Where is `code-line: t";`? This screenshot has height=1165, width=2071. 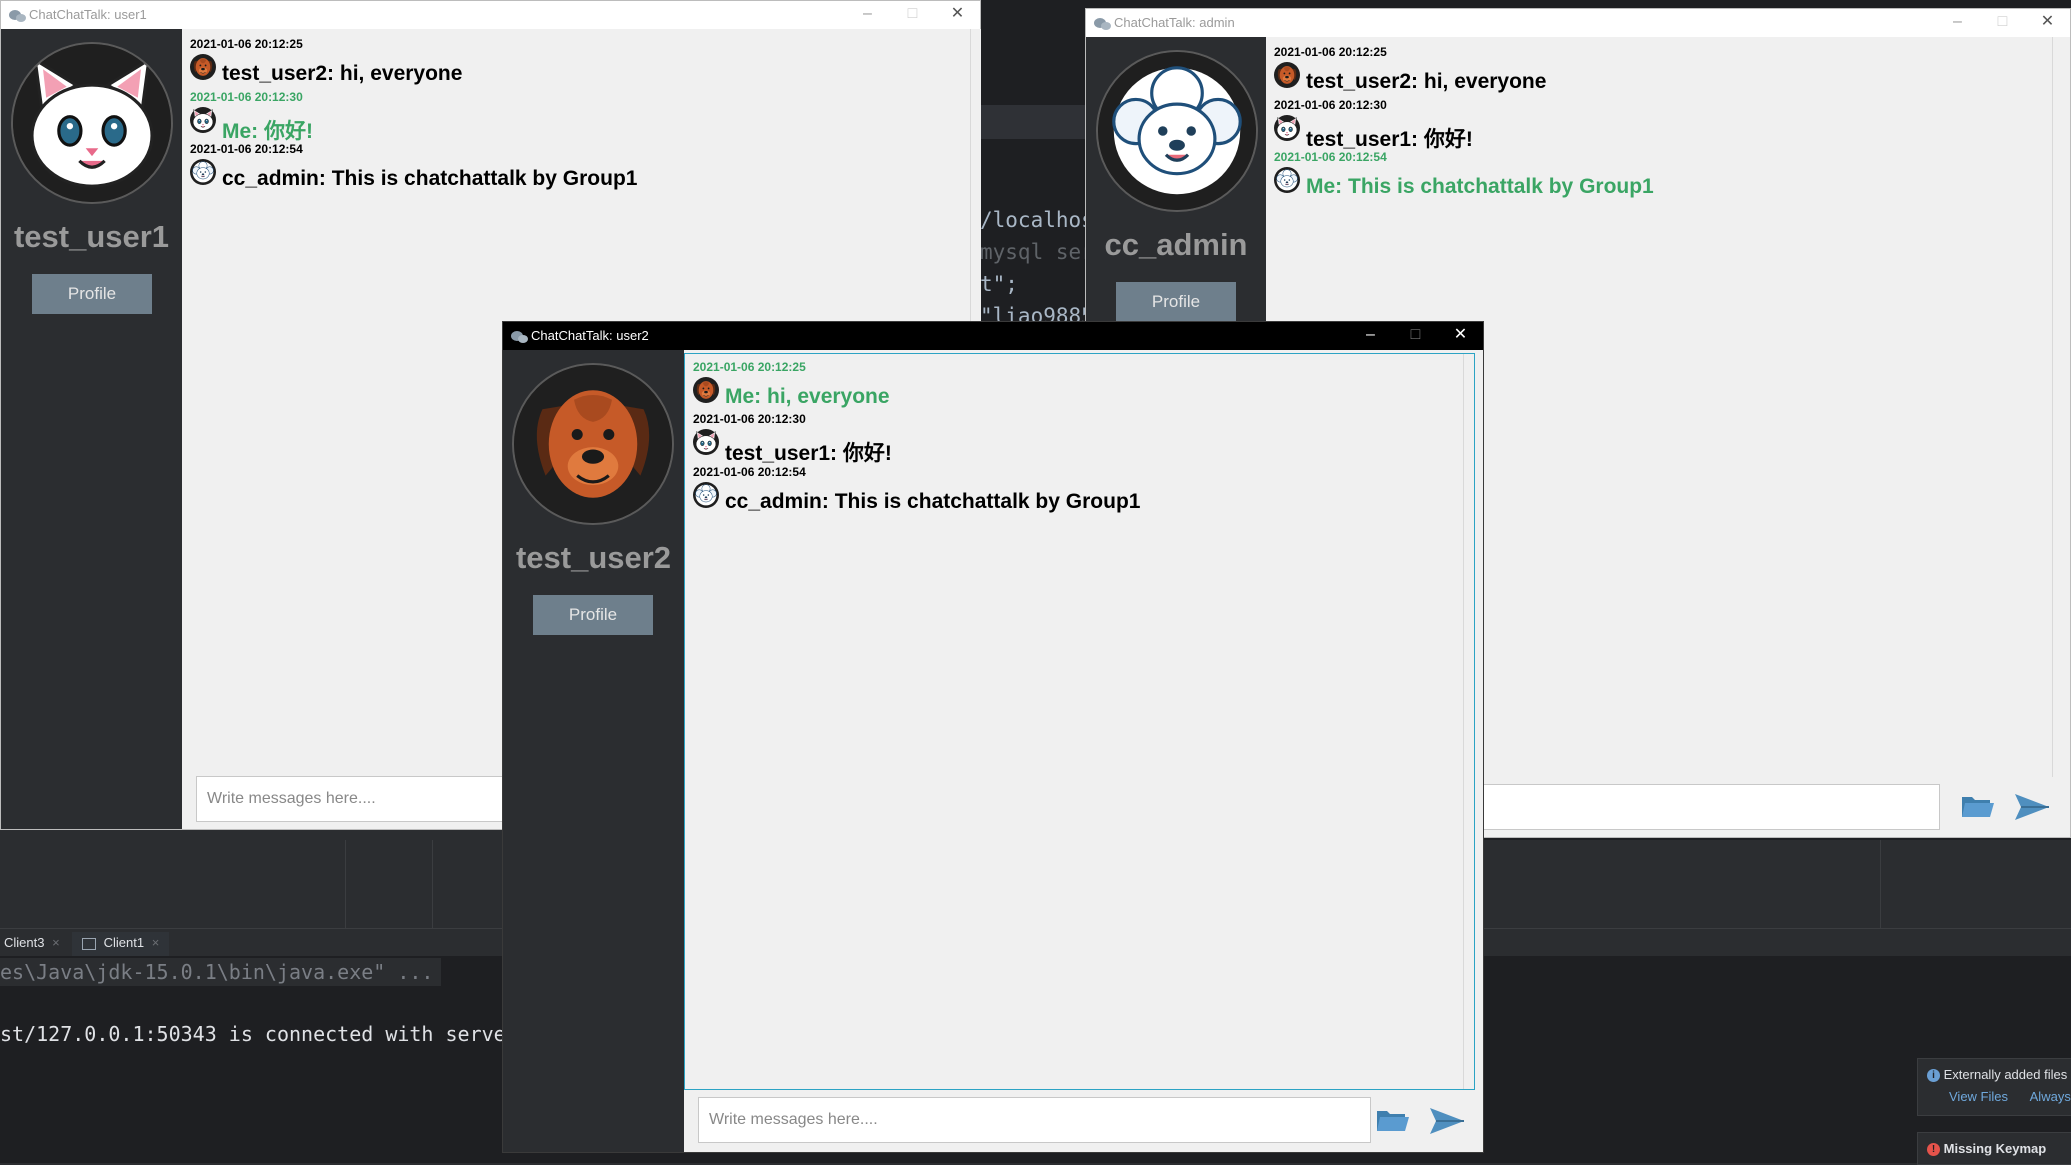
code-line: t"; is located at coordinates (999, 284).